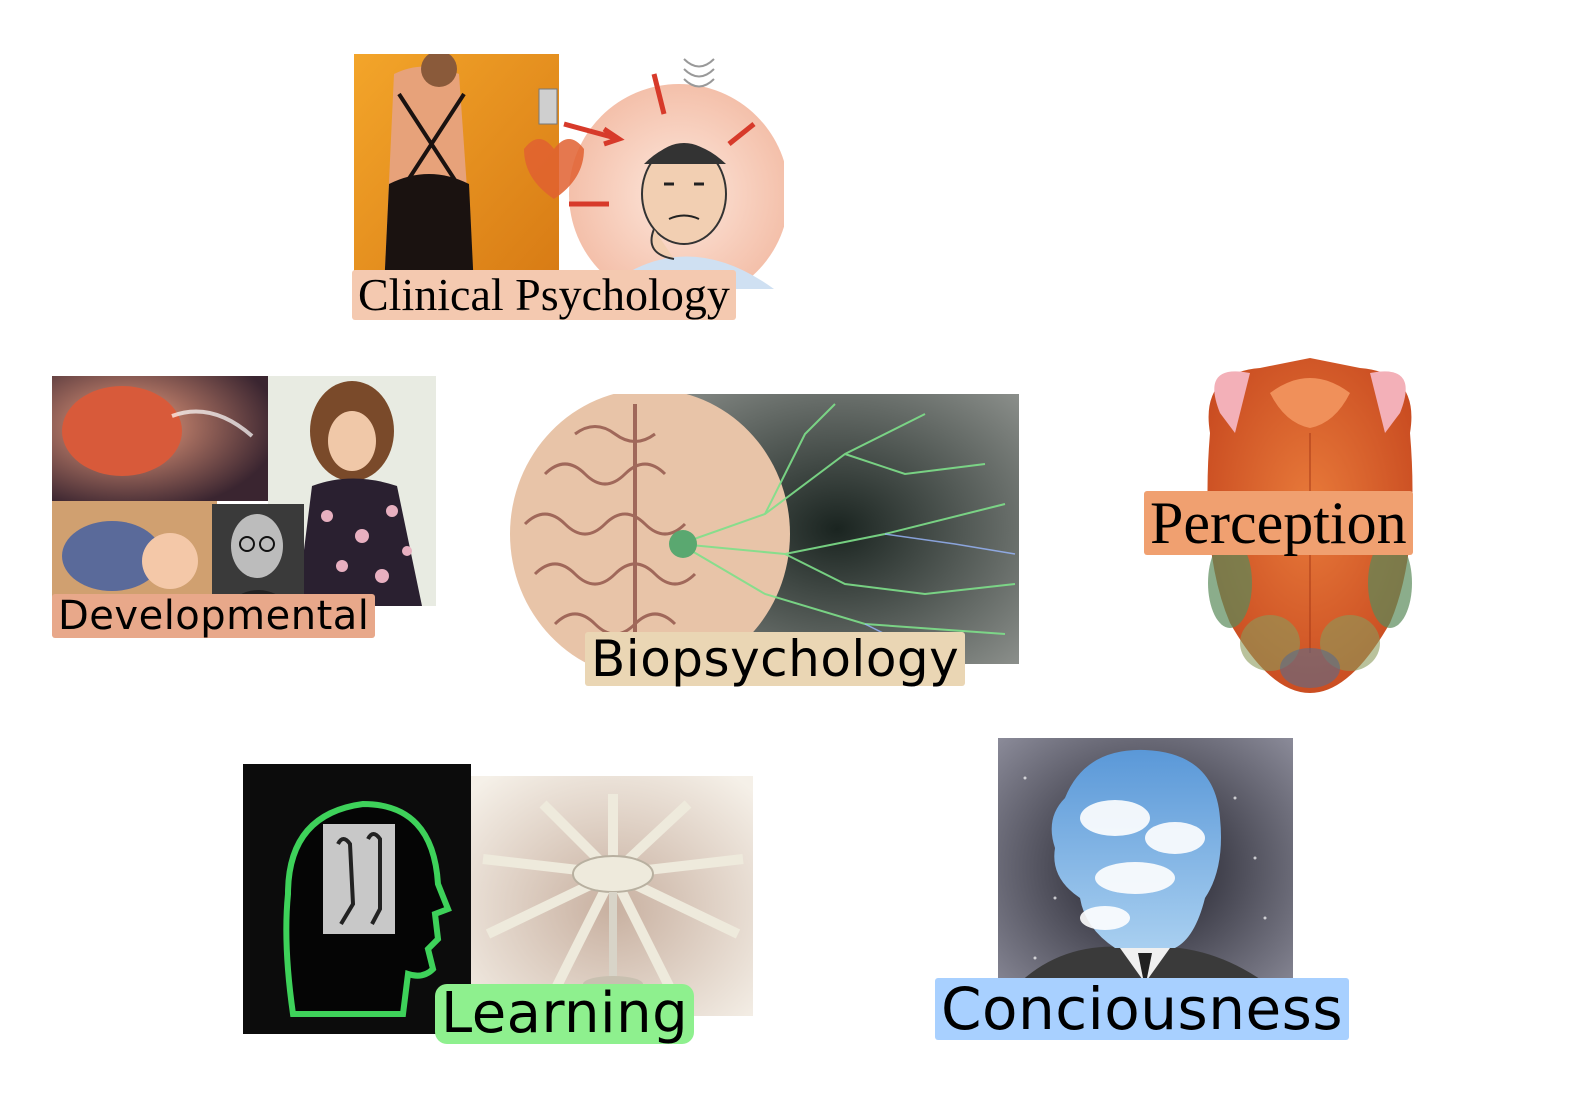 The width and height of the screenshot is (1594, 1103). What do you see at coordinates (1278, 523) in the screenshot?
I see `perception-label: Perception` at bounding box center [1278, 523].